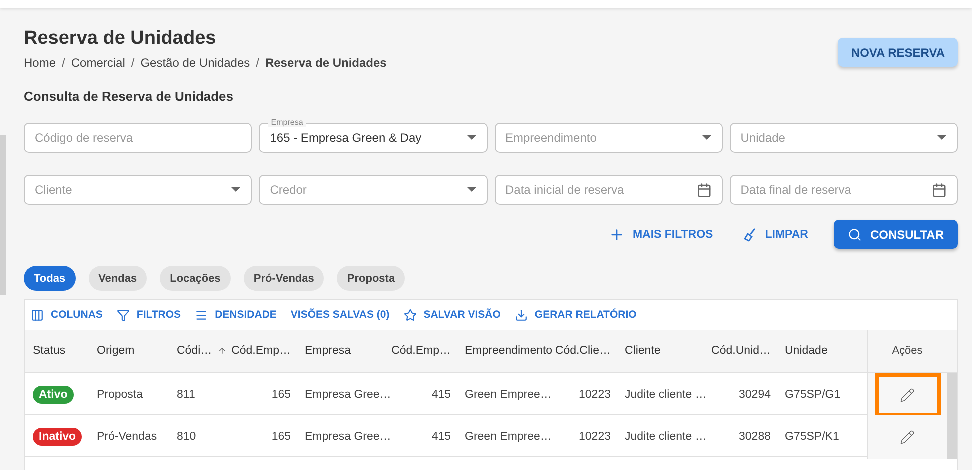 This screenshot has width=972, height=470. Describe the element at coordinates (505, 351) in the screenshot. I see `column-header: Empreendimento` at that location.